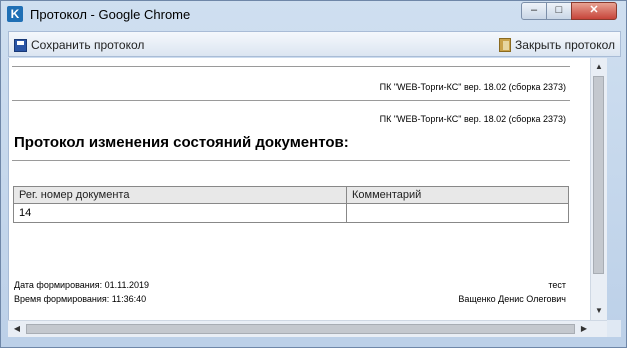  What do you see at coordinates (17, 329) in the screenshot?
I see `scroll-left-arrow-icon: ◀` at bounding box center [17, 329].